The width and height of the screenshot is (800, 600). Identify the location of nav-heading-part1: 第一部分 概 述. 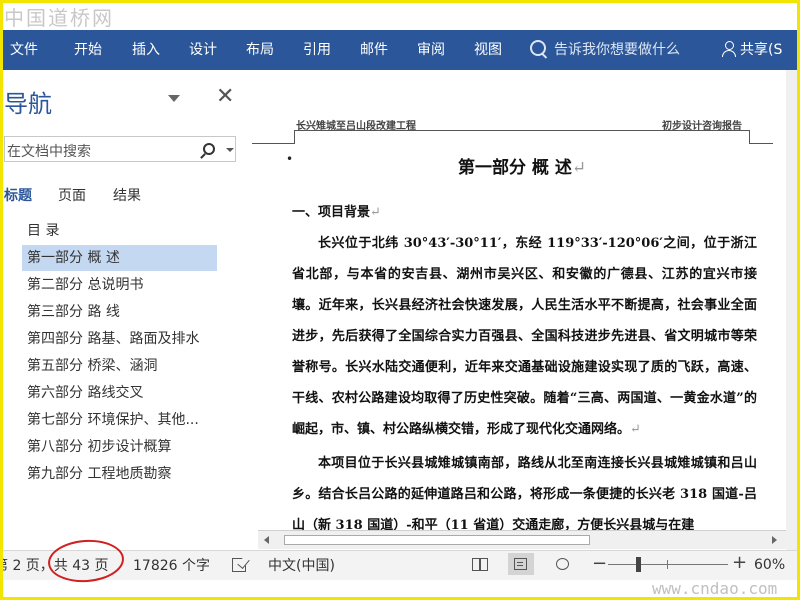
(119, 258).